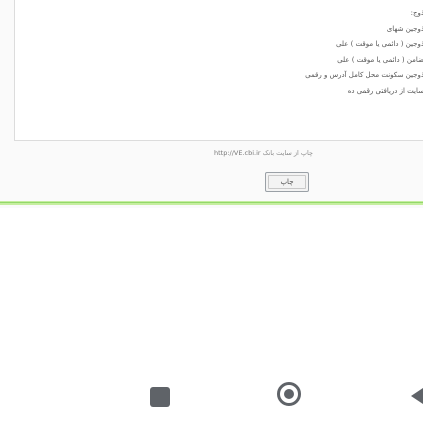 This screenshot has height=430, width=423. What do you see at coordinates (416, 13) in the screenshot?
I see `document-line: ذوج:` at bounding box center [416, 13].